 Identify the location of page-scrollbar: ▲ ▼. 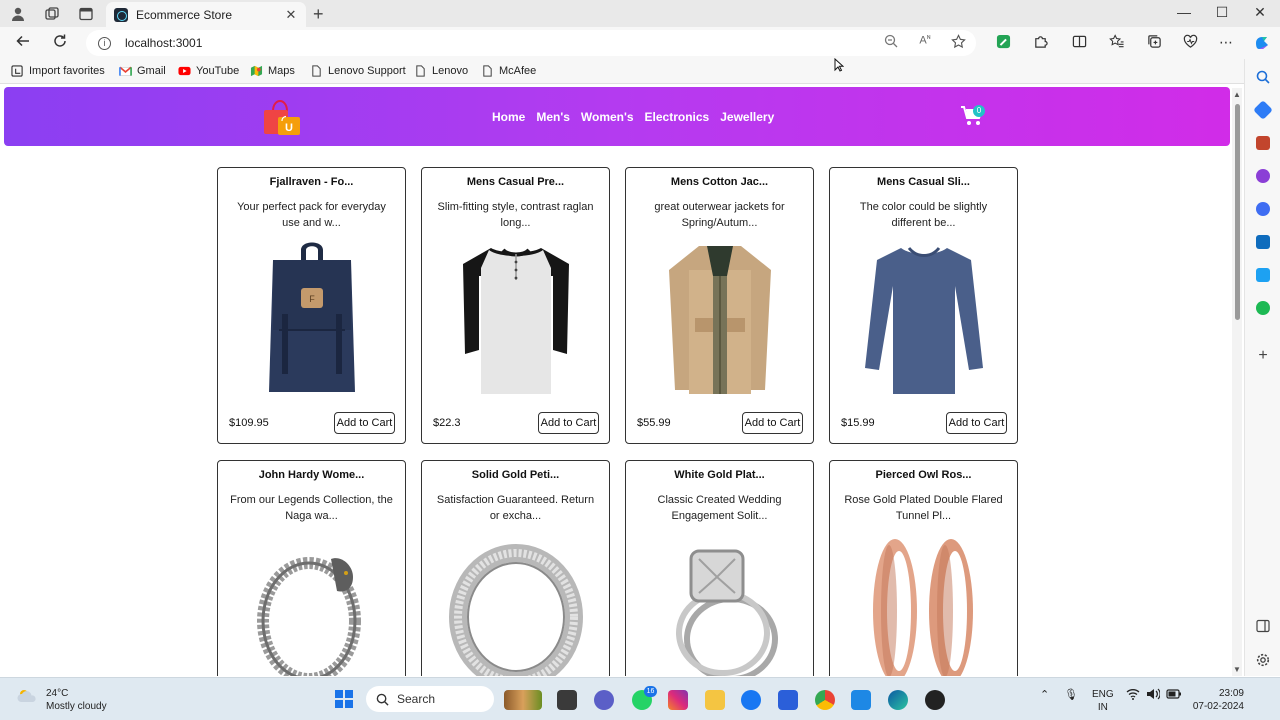
(1237, 382).